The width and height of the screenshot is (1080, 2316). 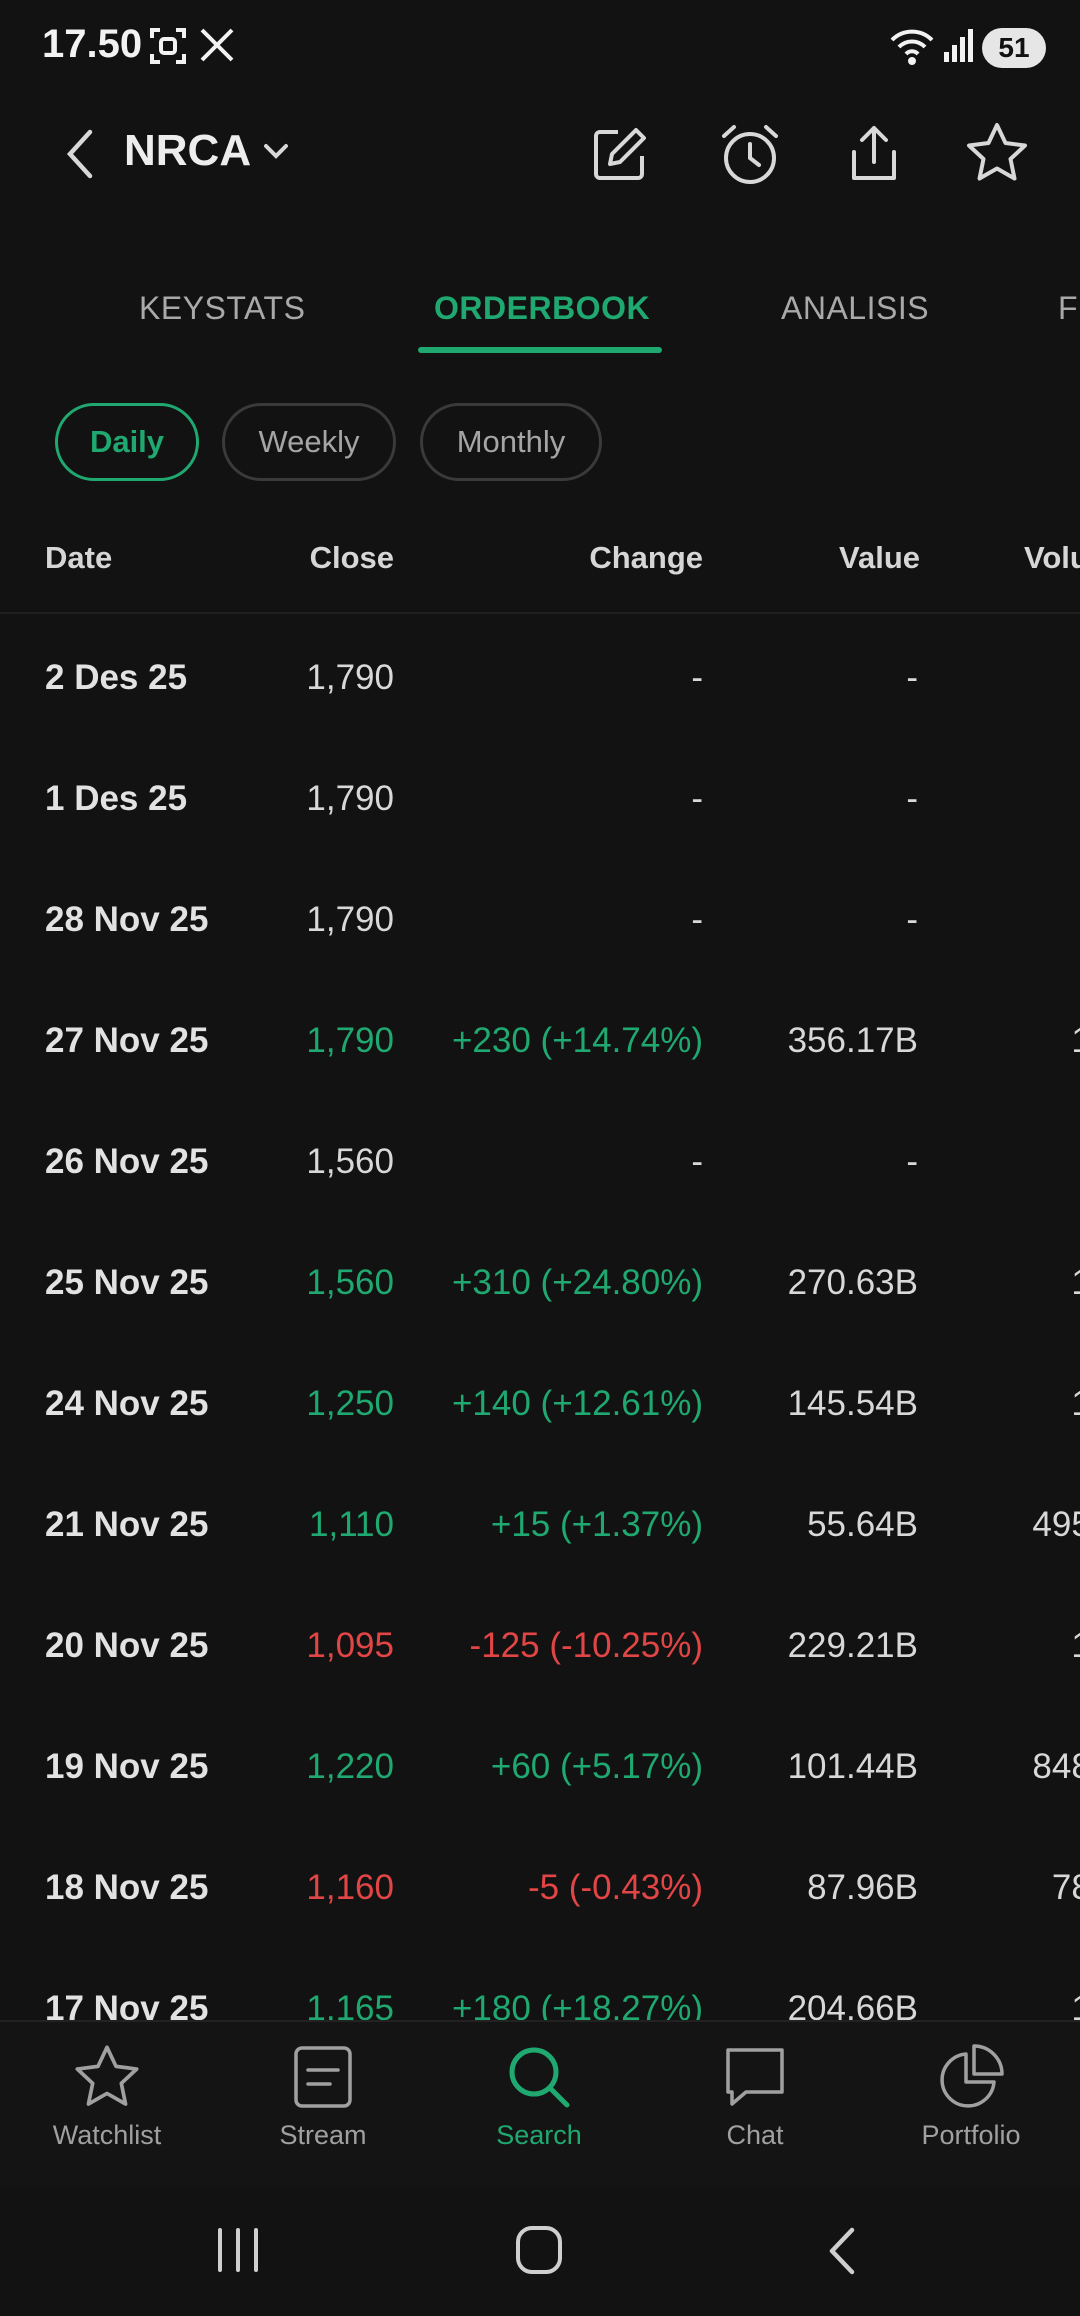 What do you see at coordinates (107, 2107) in the screenshot?
I see `nav-watchlist: Watchlist` at bounding box center [107, 2107].